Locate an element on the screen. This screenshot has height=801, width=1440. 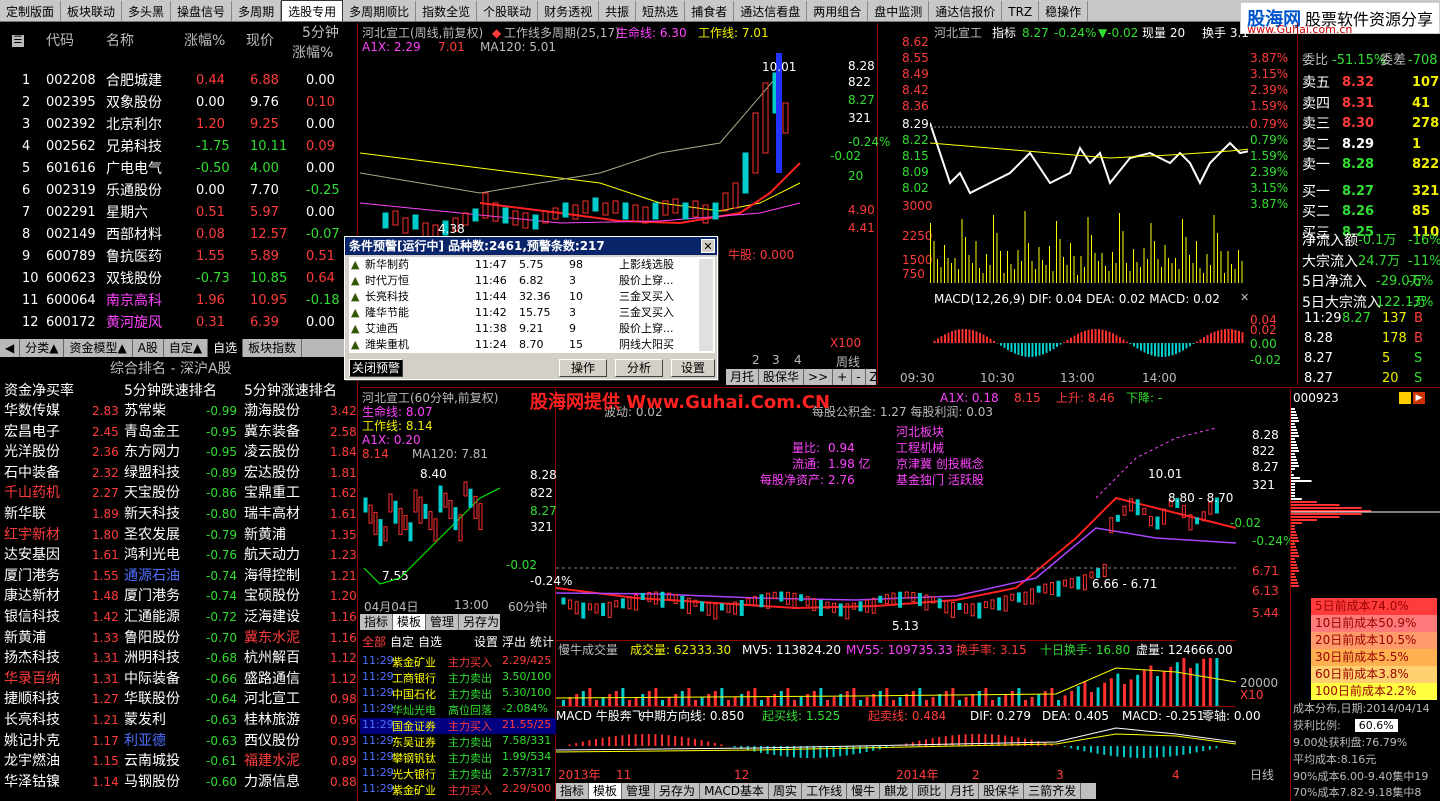
stocklist-tab: 资金模型▲ is located at coordinates (98, 348).